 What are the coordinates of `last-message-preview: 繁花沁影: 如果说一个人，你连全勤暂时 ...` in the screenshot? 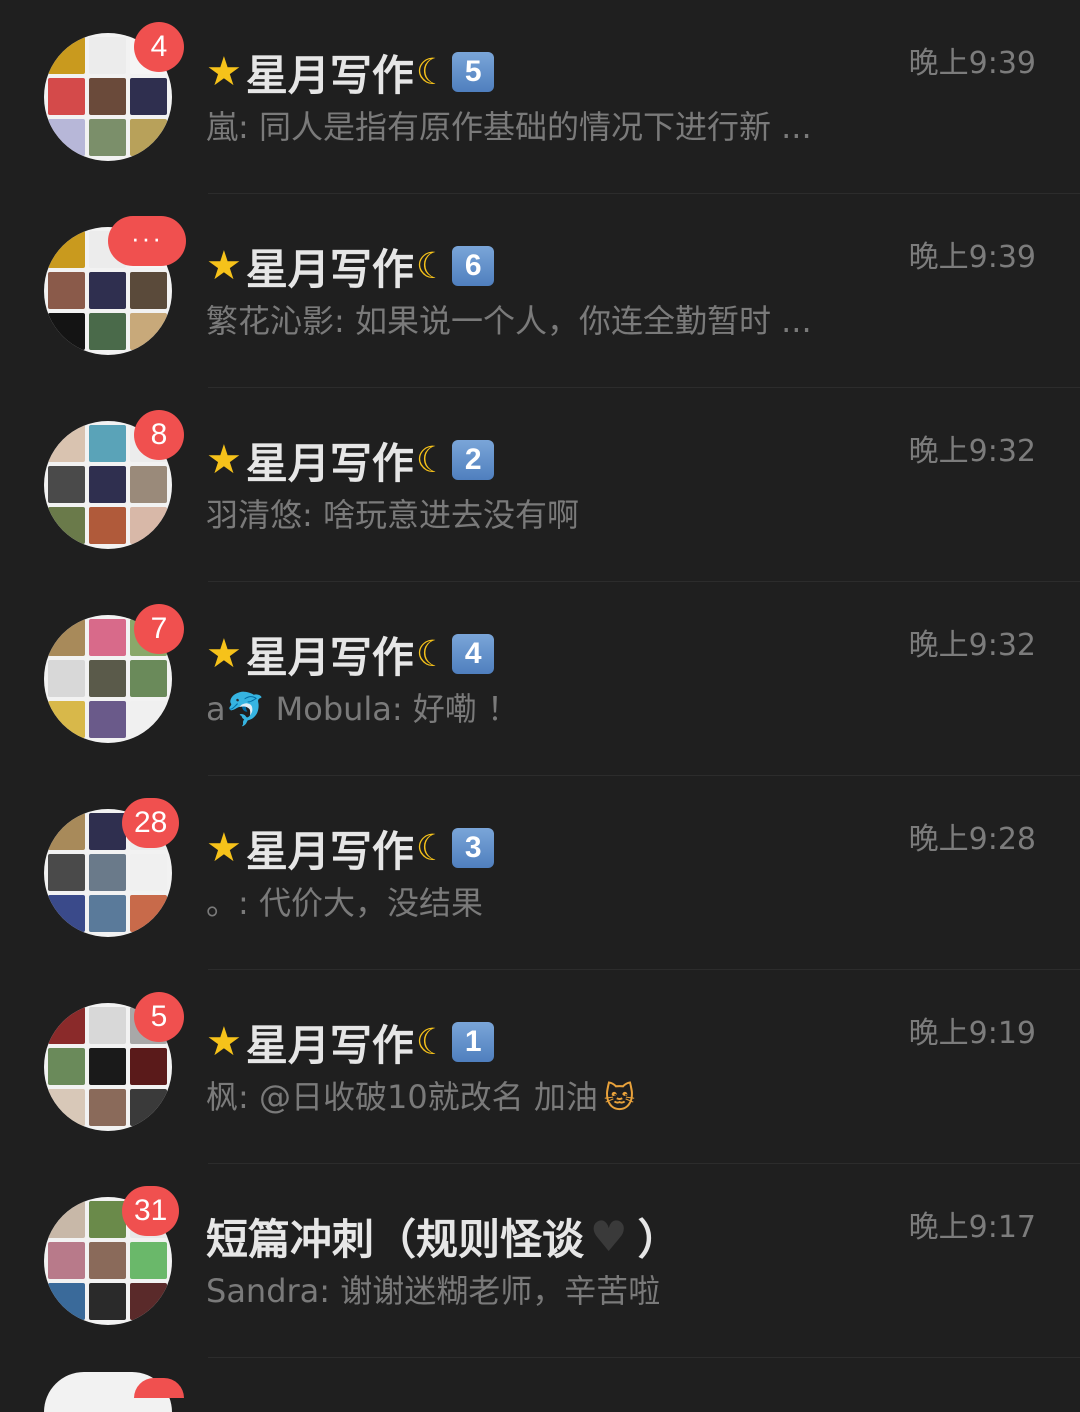 It's located at (531, 321).